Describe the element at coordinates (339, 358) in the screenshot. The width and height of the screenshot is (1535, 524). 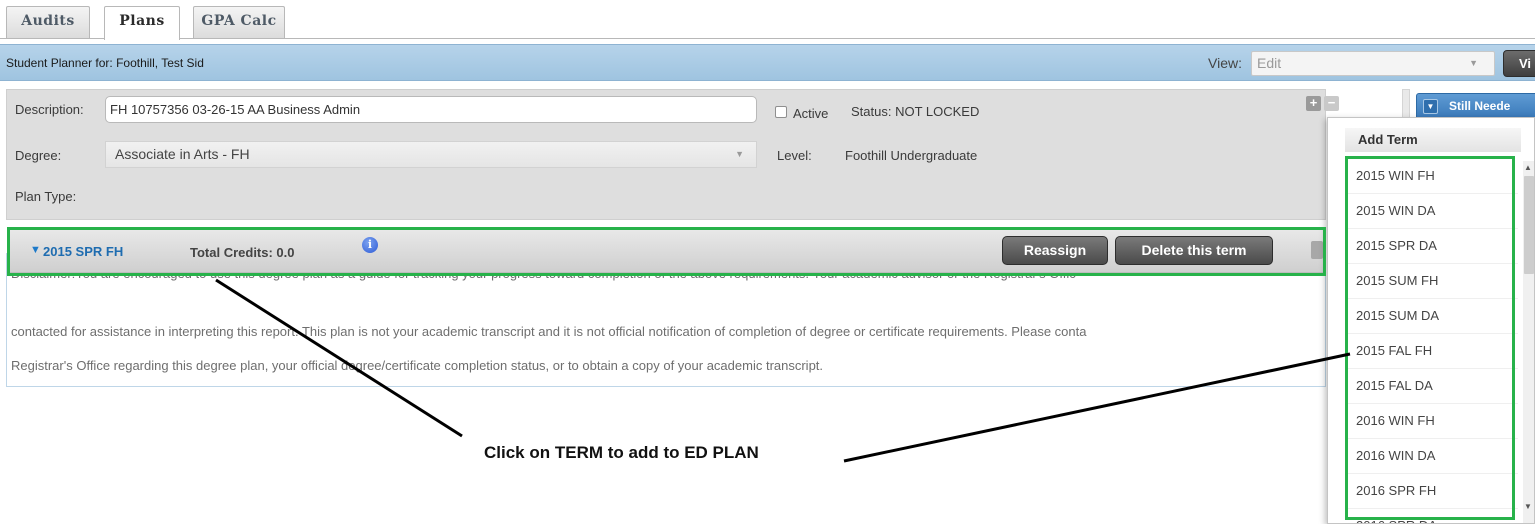
I see `arrow-line-left` at that location.